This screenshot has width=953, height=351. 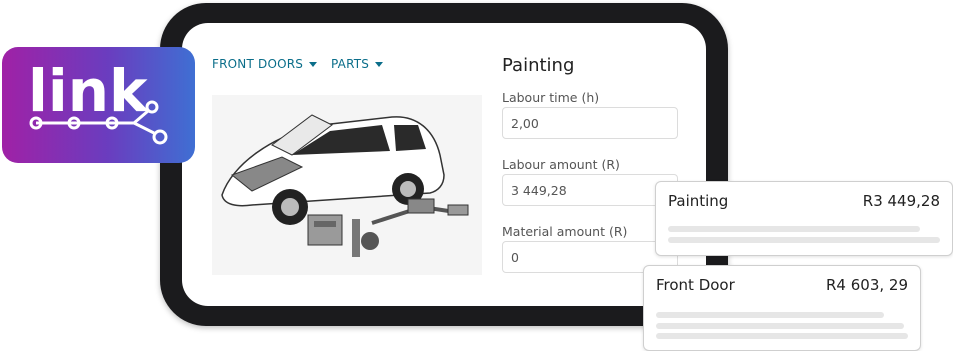 What do you see at coordinates (350, 64) in the screenshot?
I see `parts-label: PARTS` at bounding box center [350, 64].